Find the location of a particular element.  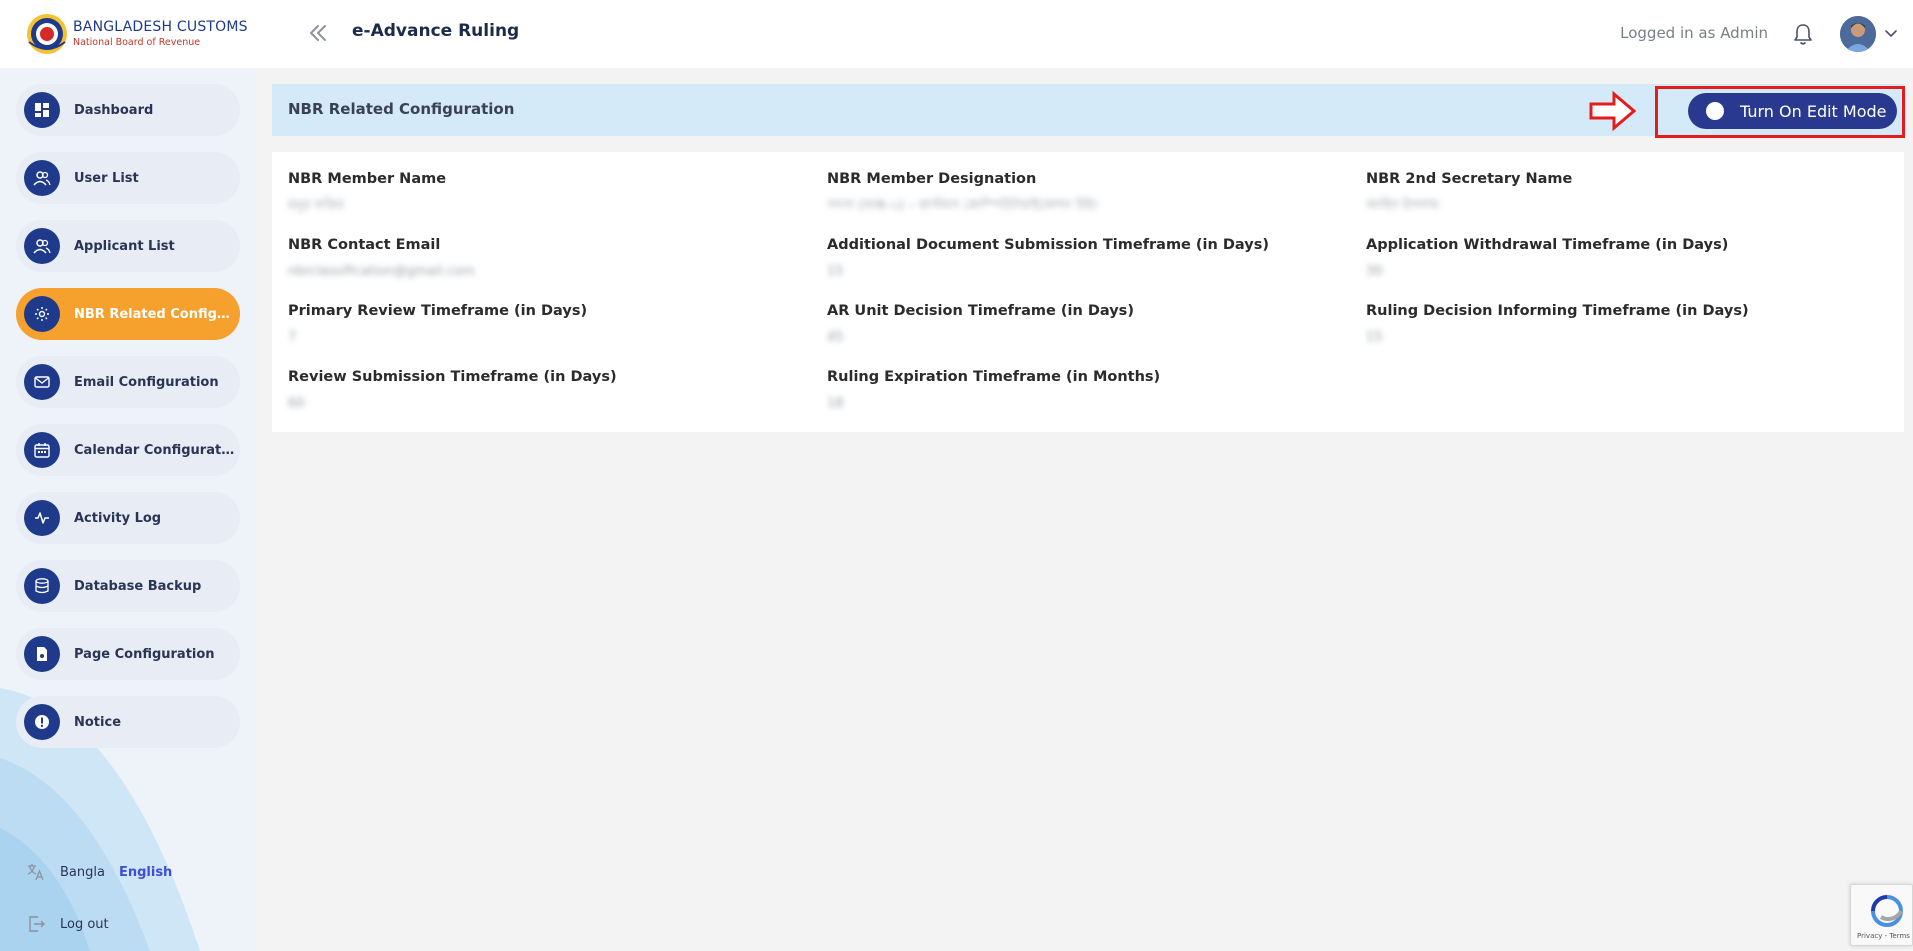

mail-icon is located at coordinates (42, 382).